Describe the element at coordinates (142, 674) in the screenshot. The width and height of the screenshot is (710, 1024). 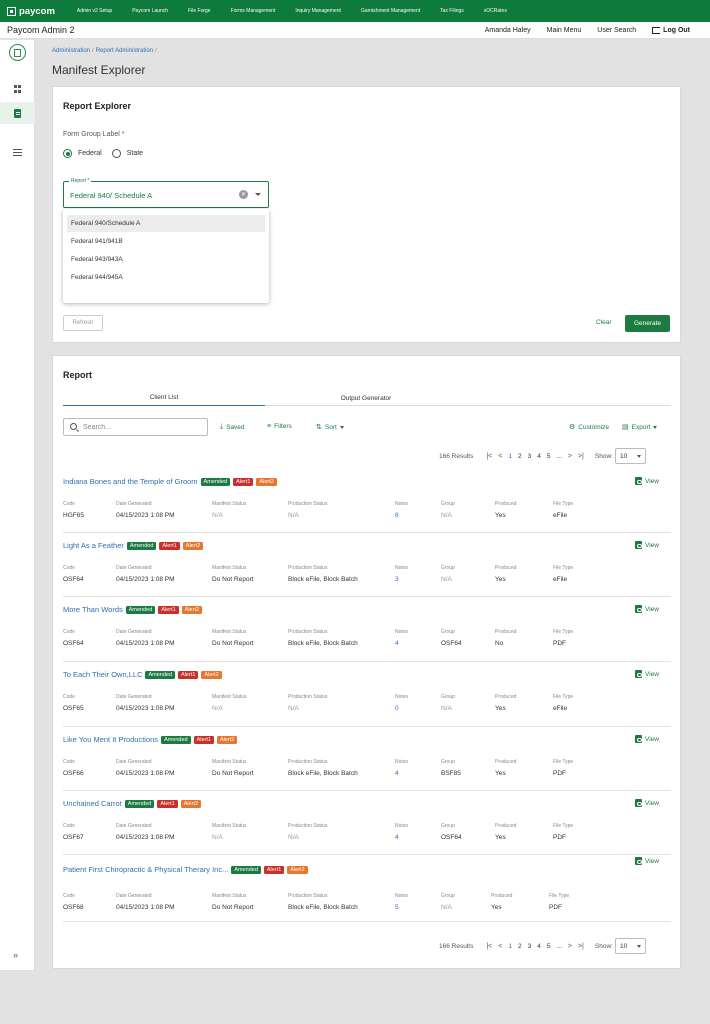
I see `client-name-link: To Each Their Own,LLC Amended Alert1 Alert2` at that location.